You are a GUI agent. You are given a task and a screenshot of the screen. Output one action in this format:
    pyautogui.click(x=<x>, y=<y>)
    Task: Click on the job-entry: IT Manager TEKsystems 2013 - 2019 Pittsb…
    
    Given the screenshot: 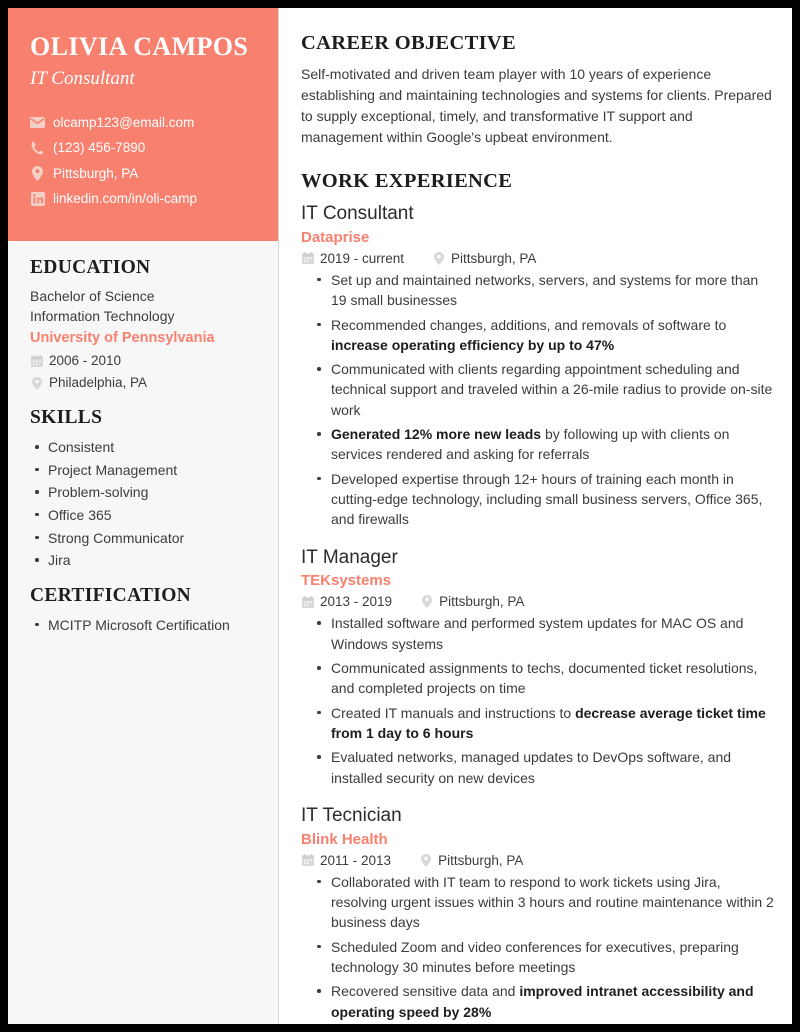 What is the action you would take?
    pyautogui.click(x=537, y=667)
    